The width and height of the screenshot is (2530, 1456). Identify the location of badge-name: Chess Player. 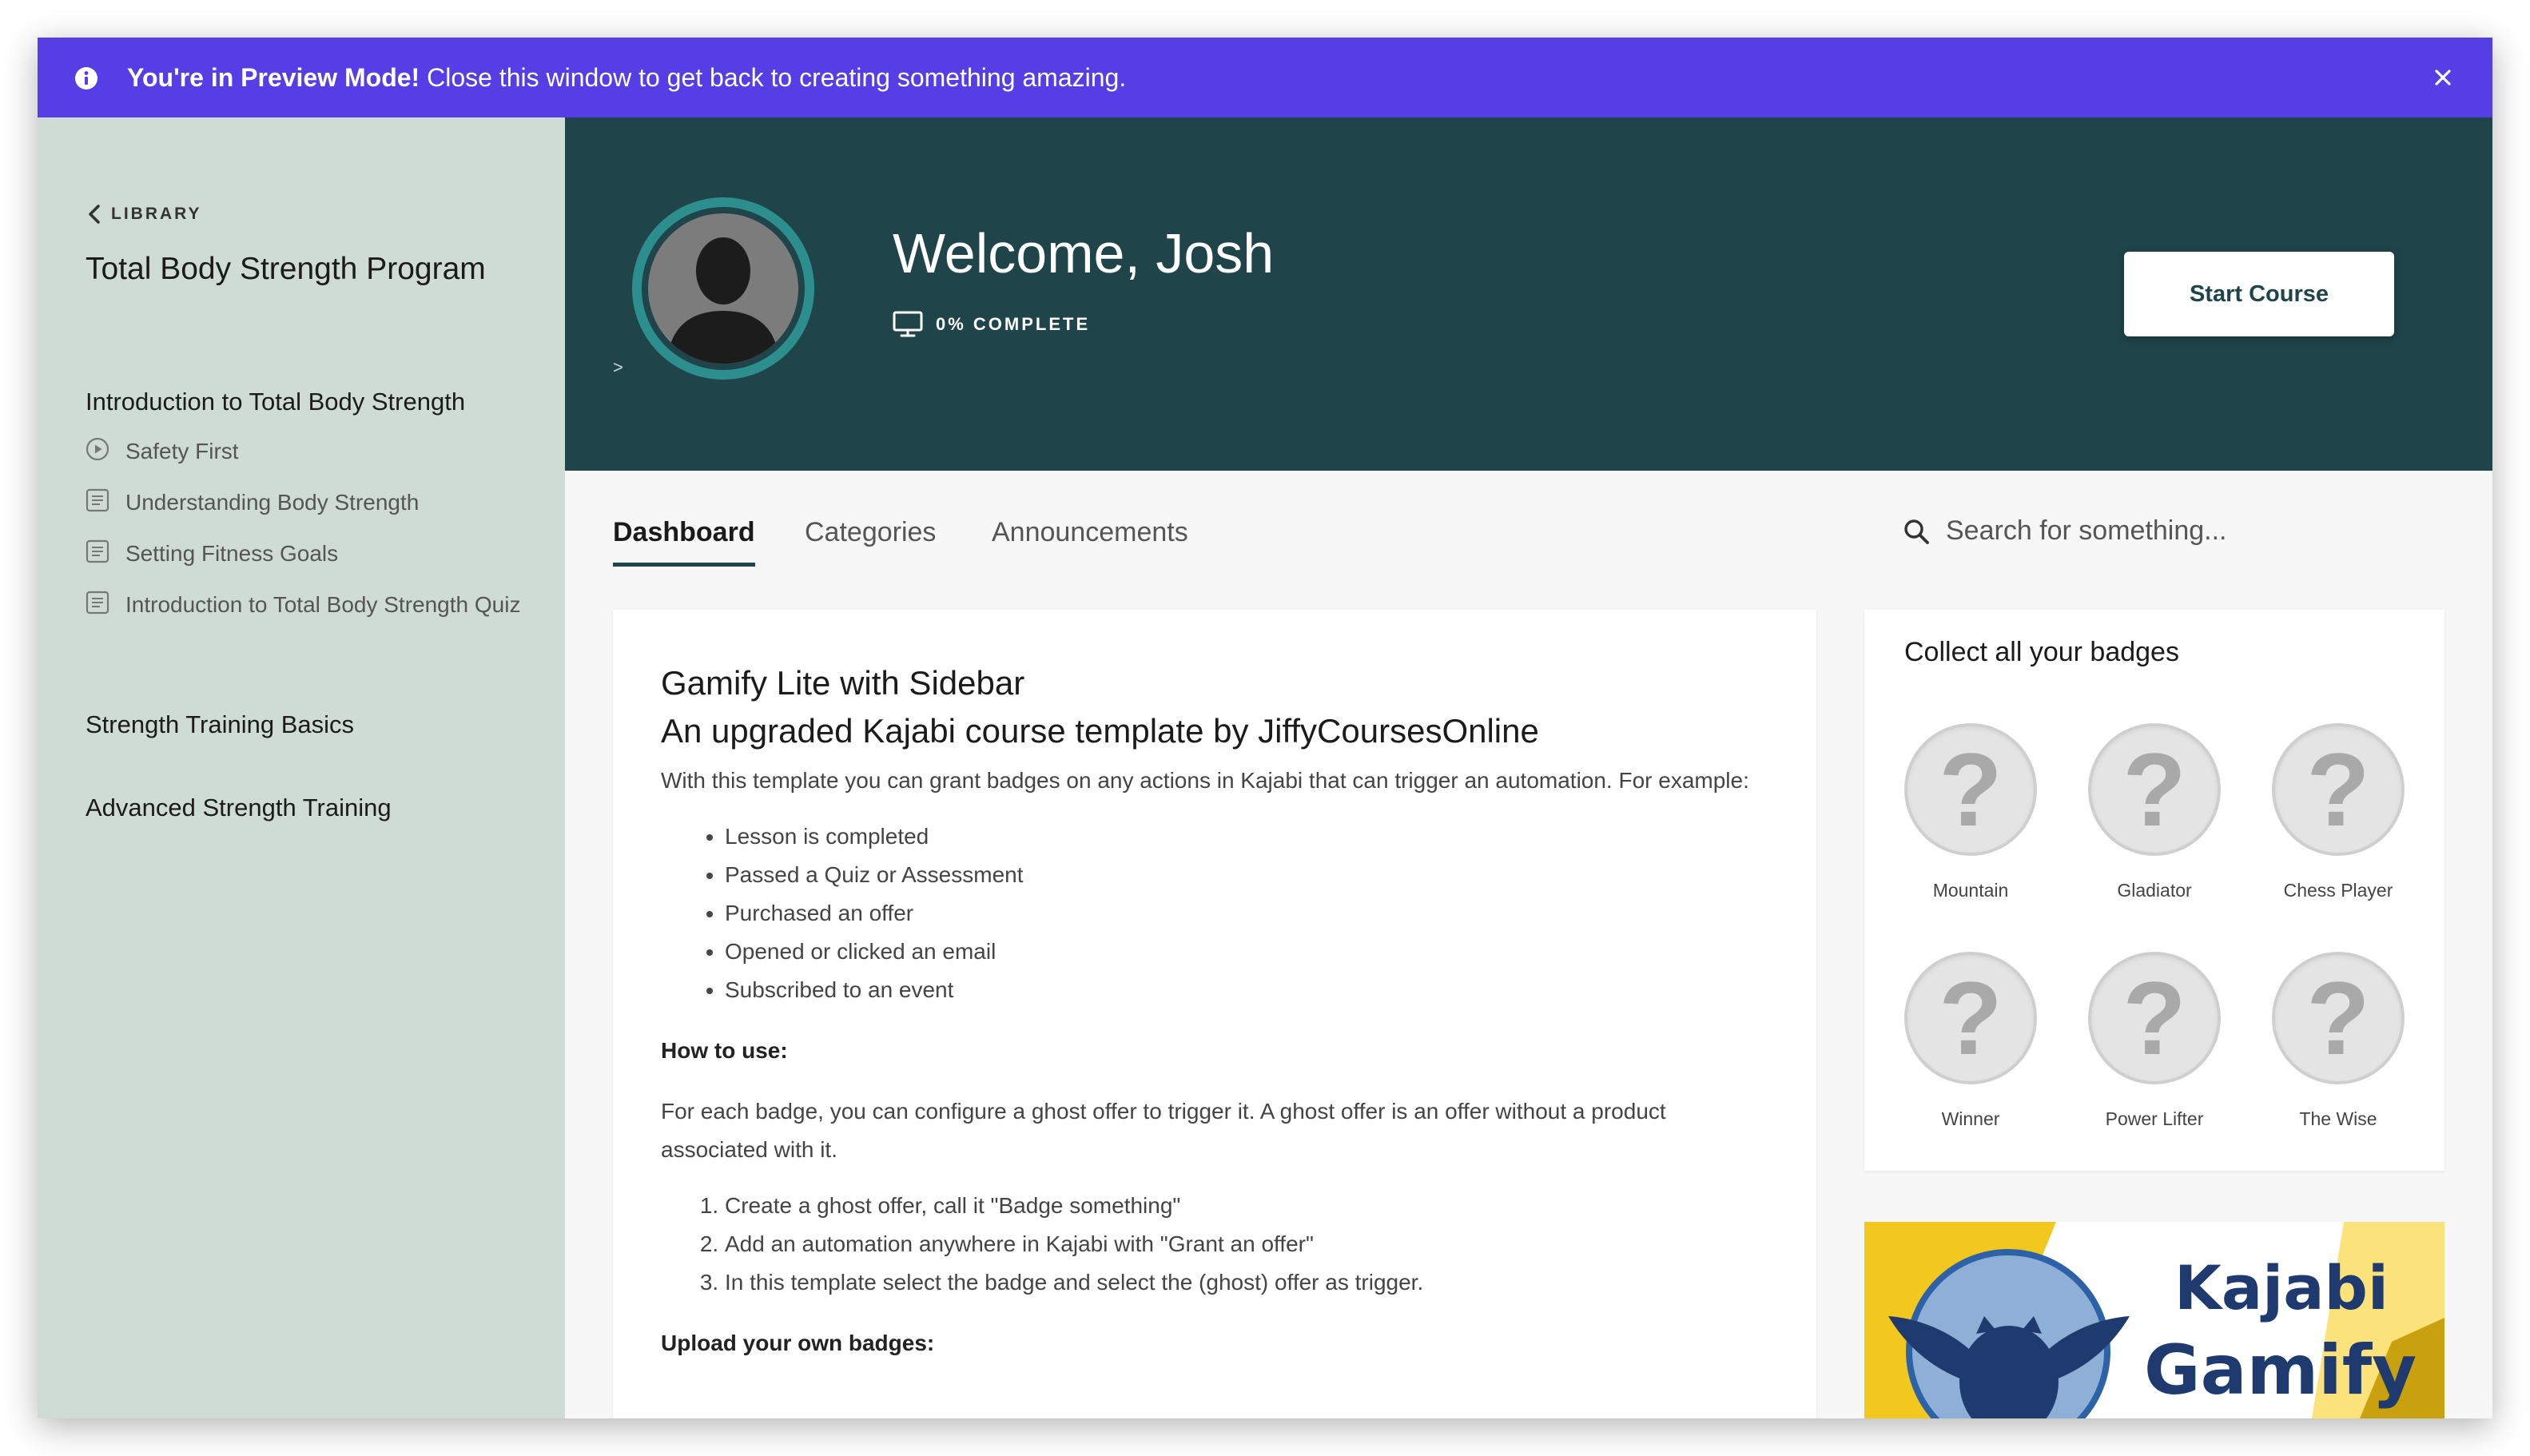
(2338, 890).